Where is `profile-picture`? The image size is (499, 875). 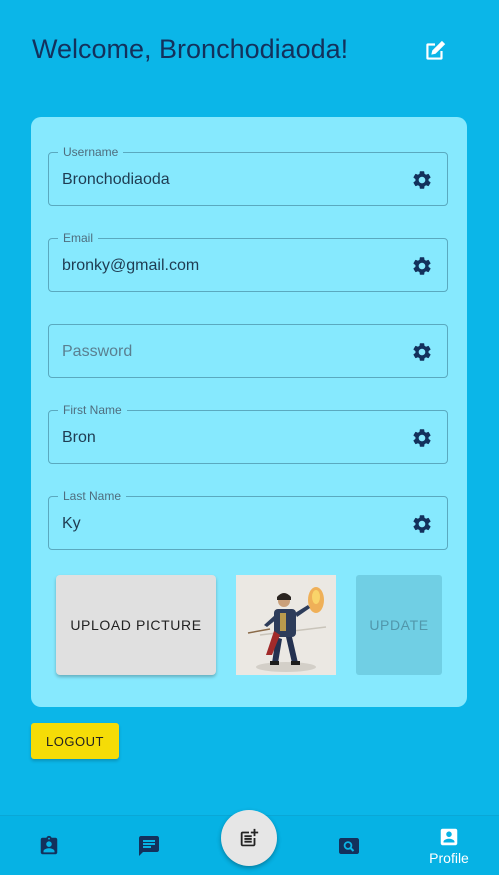 profile-picture is located at coordinates (286, 625).